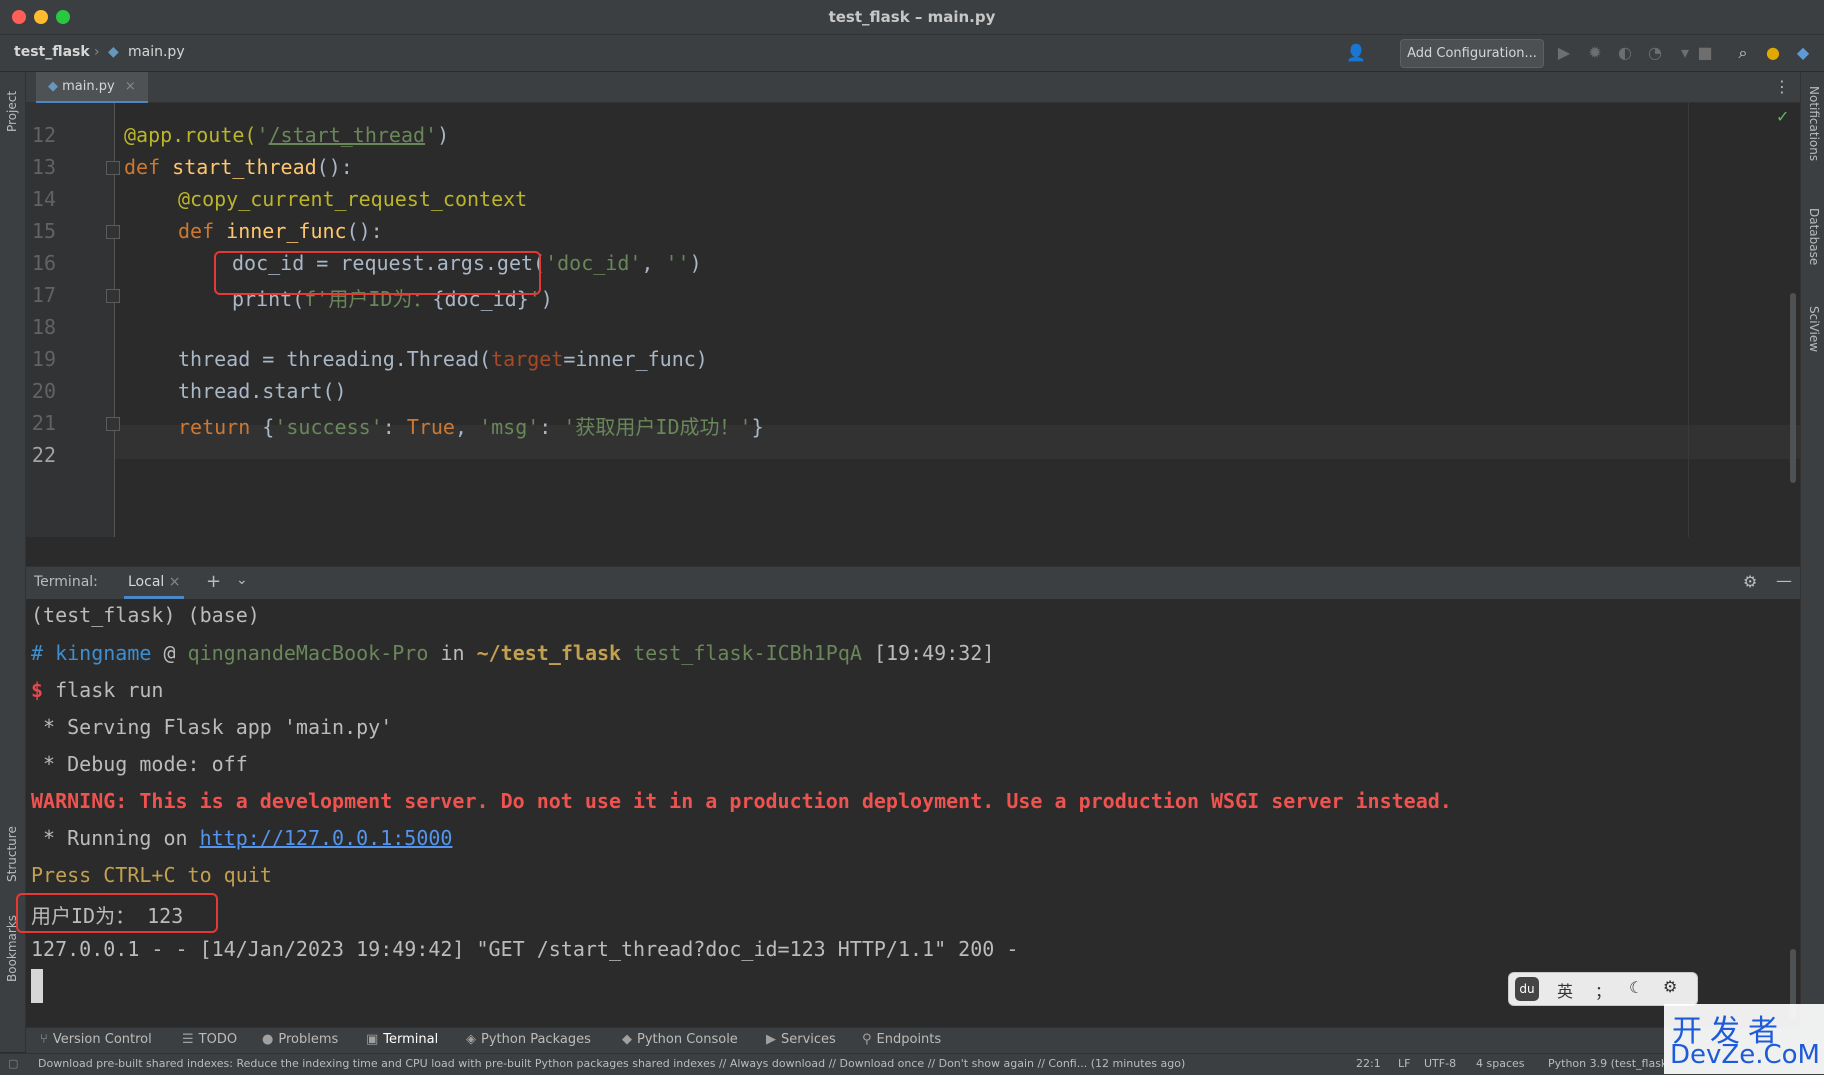 The height and width of the screenshot is (1075, 1824). I want to click on line-number: 20, so click(43, 391).